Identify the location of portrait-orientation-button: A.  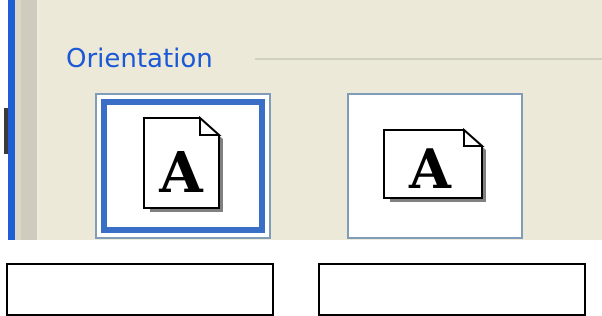
(183, 166).